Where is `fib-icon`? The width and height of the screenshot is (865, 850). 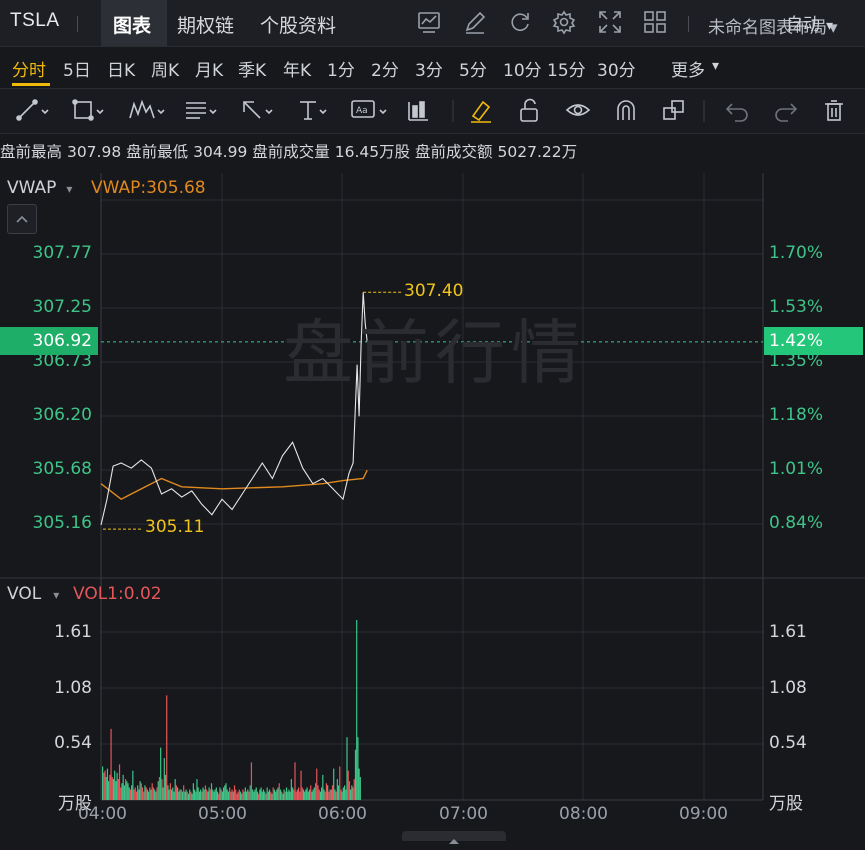
fib-icon is located at coordinates (201, 110).